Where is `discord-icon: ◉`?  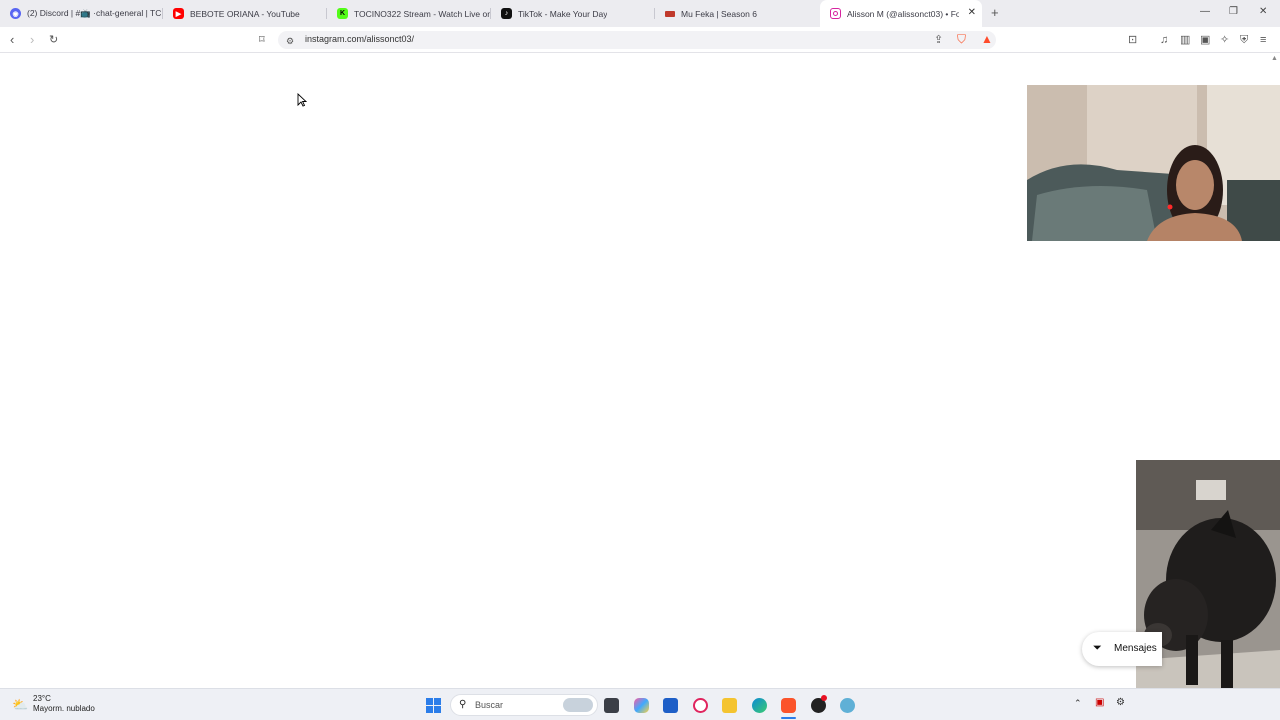
discord-icon: ◉ is located at coordinates (15, 13).